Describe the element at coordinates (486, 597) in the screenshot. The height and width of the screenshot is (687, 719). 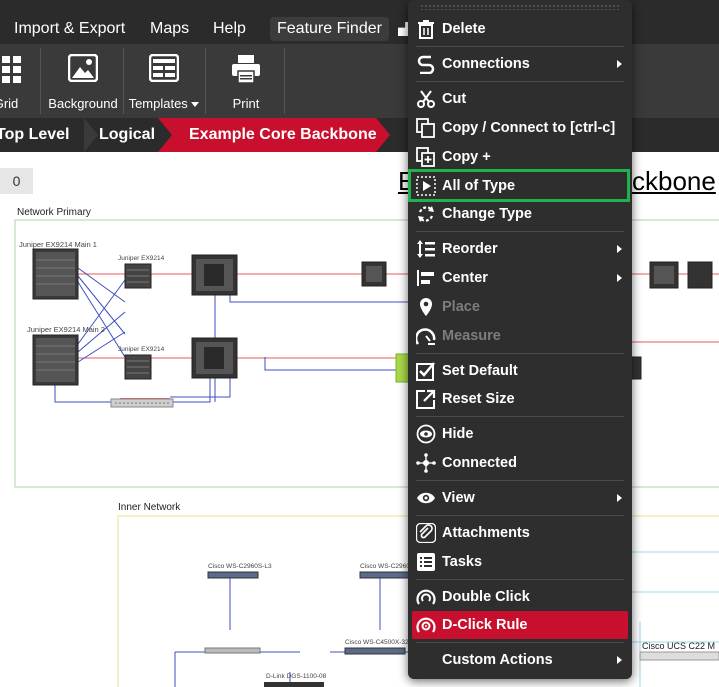
I see `menu-item-double-click-label: Double Click` at that location.